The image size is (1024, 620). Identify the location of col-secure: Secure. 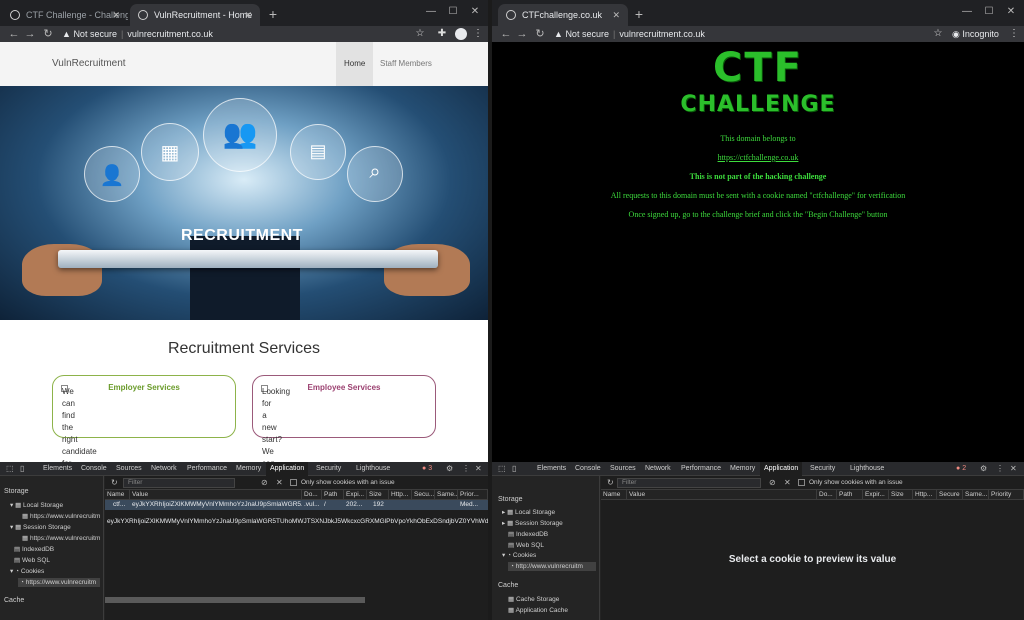
(950, 495).